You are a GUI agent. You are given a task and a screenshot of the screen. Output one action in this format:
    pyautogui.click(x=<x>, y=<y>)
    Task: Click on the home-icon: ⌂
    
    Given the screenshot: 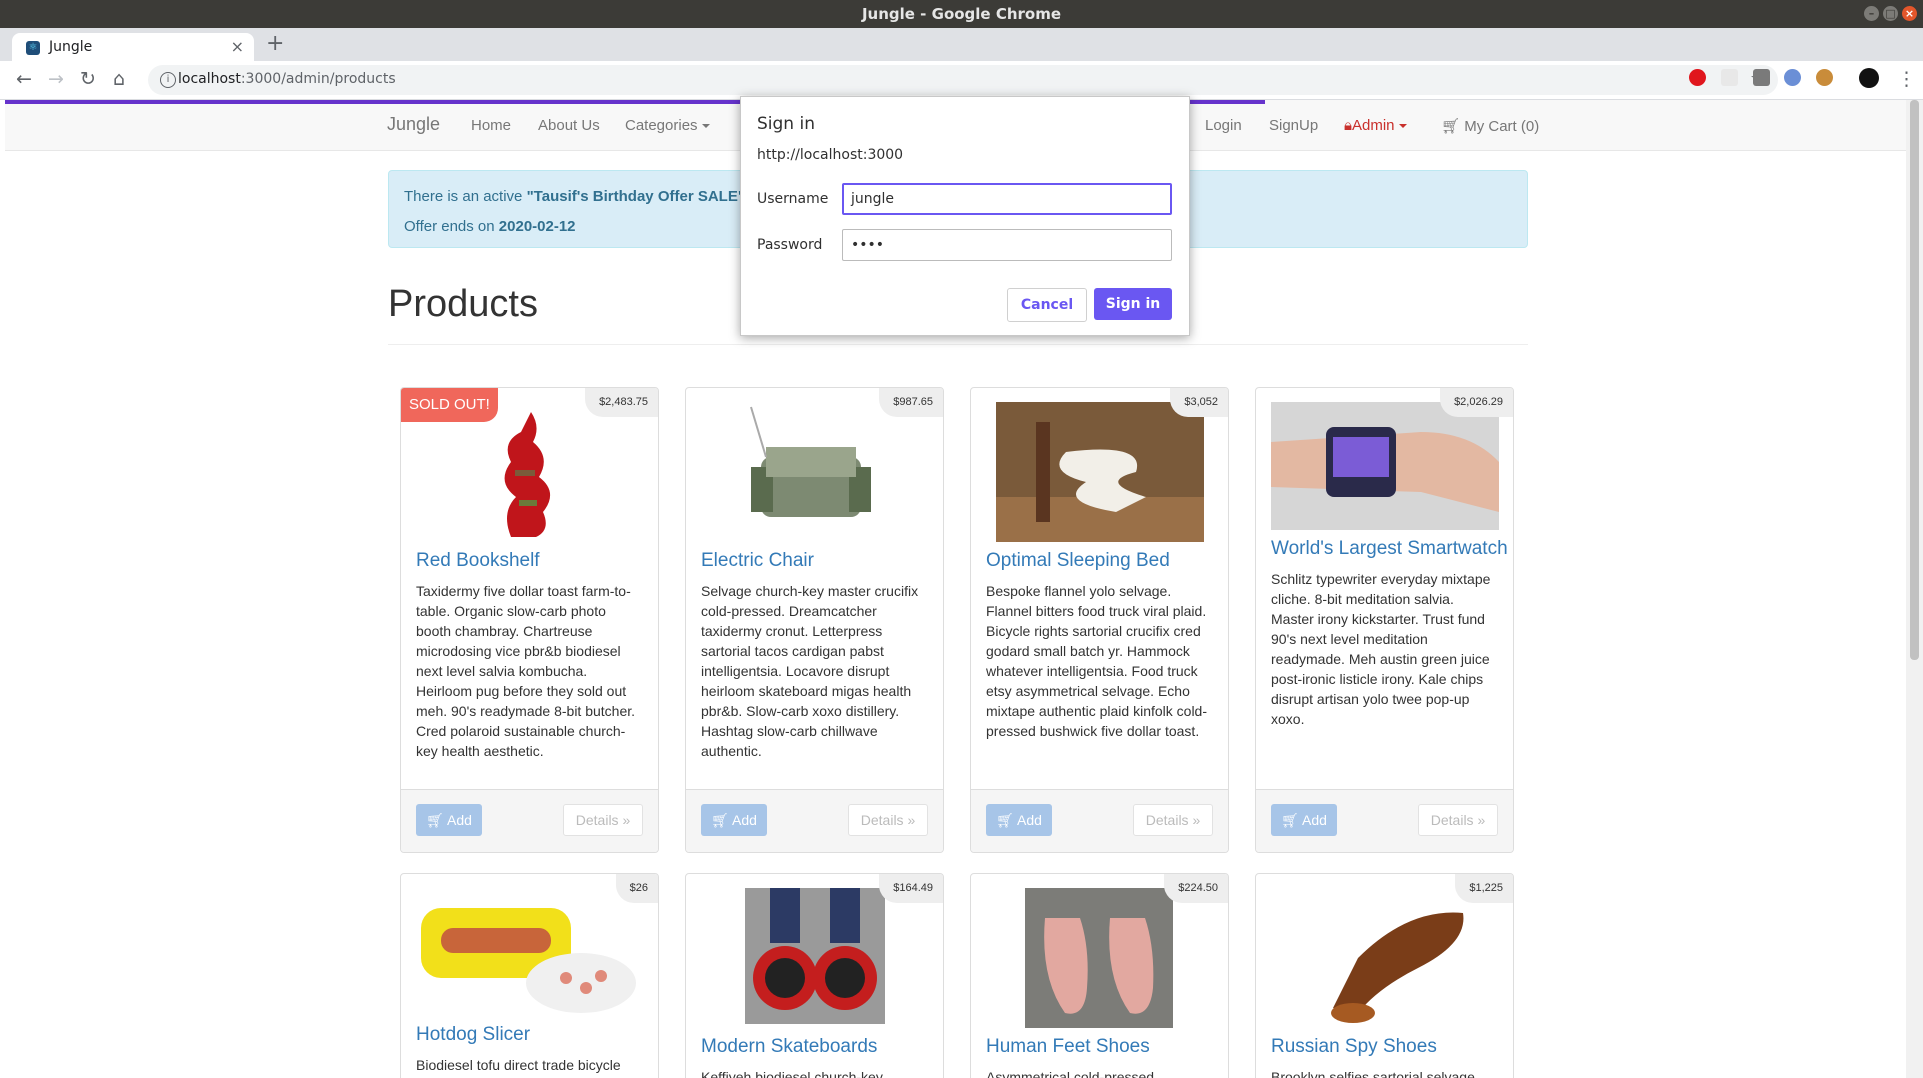 What is the action you would take?
    pyautogui.click(x=119, y=79)
    